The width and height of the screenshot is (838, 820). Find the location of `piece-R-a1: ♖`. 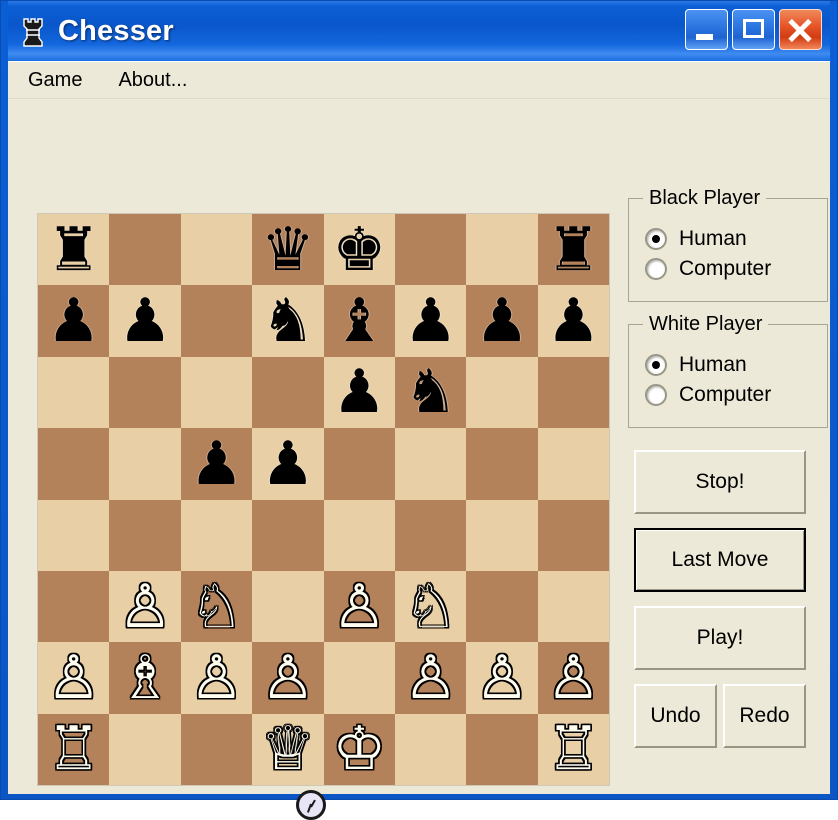

piece-R-a1: ♖ is located at coordinates (73, 749).